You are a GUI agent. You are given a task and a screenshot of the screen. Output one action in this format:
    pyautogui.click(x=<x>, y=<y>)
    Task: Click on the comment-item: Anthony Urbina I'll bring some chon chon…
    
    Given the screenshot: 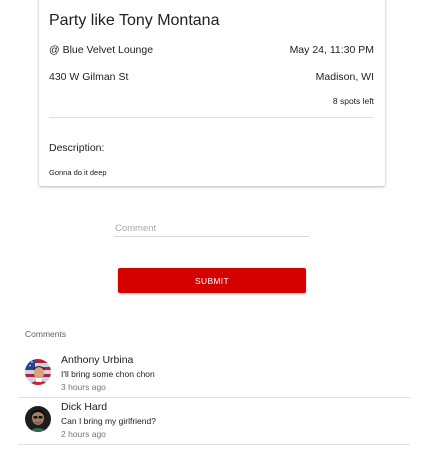 What is the action you would take?
    pyautogui.click(x=214, y=373)
    